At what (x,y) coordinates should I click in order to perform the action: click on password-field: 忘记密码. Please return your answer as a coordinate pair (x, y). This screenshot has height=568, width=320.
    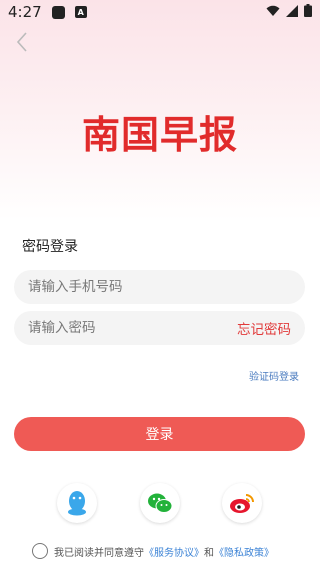
    Looking at the image, I should click on (159, 328).